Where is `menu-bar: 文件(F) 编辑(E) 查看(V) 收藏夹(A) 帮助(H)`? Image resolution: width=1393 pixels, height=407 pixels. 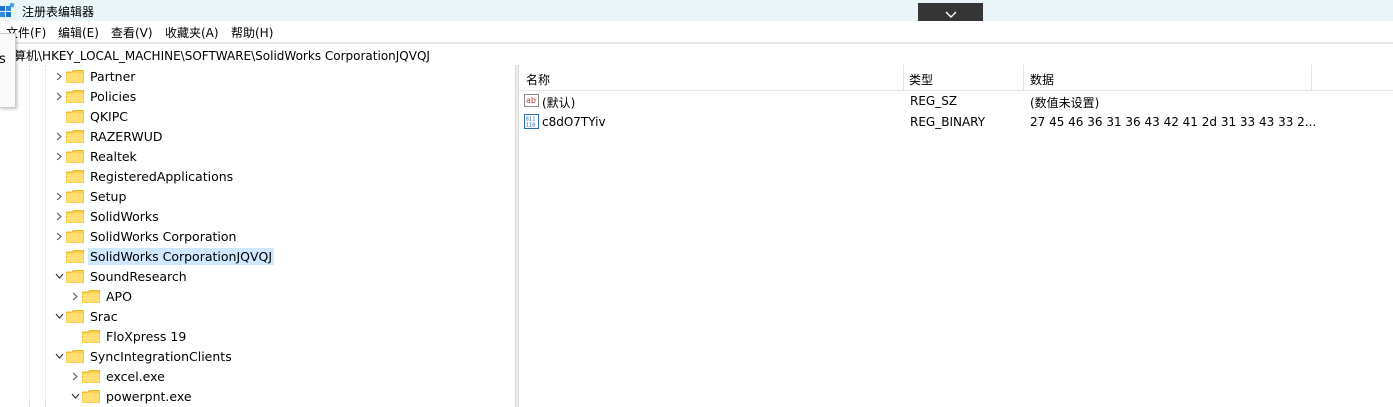 menu-bar: 文件(F) 编辑(E) 查看(V) 收藏夹(A) 帮助(H) is located at coordinates (696, 32).